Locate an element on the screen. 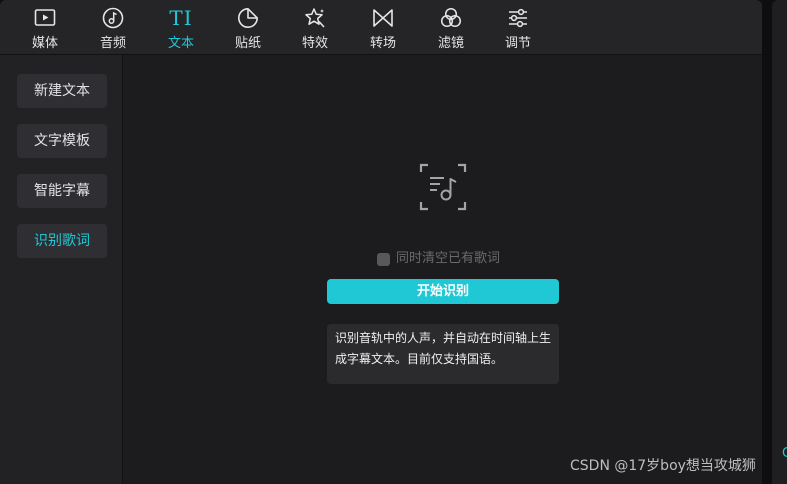 This screenshot has width=787, height=484. tool-media: 媒体 is located at coordinates (45, 29).